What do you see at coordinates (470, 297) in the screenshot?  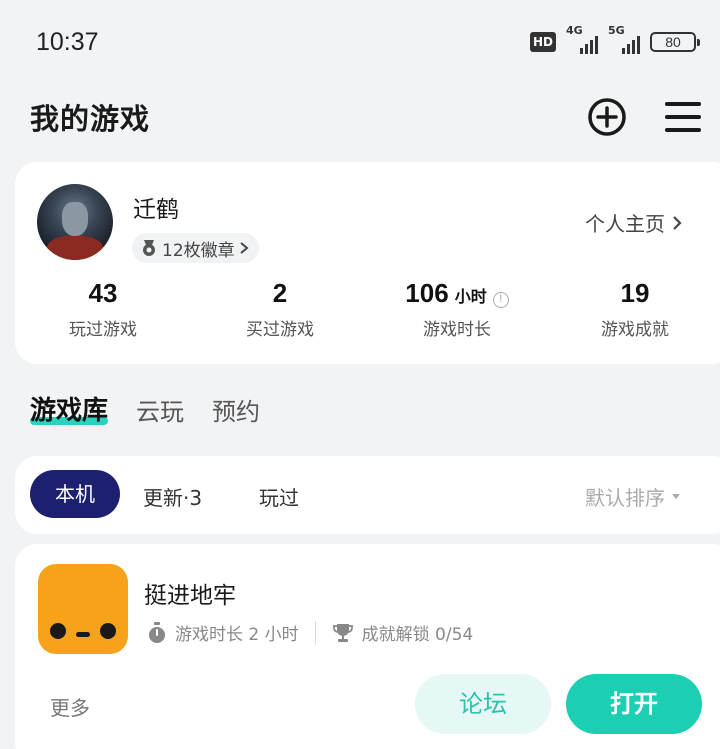 I see `stat-unit: 小时` at bounding box center [470, 297].